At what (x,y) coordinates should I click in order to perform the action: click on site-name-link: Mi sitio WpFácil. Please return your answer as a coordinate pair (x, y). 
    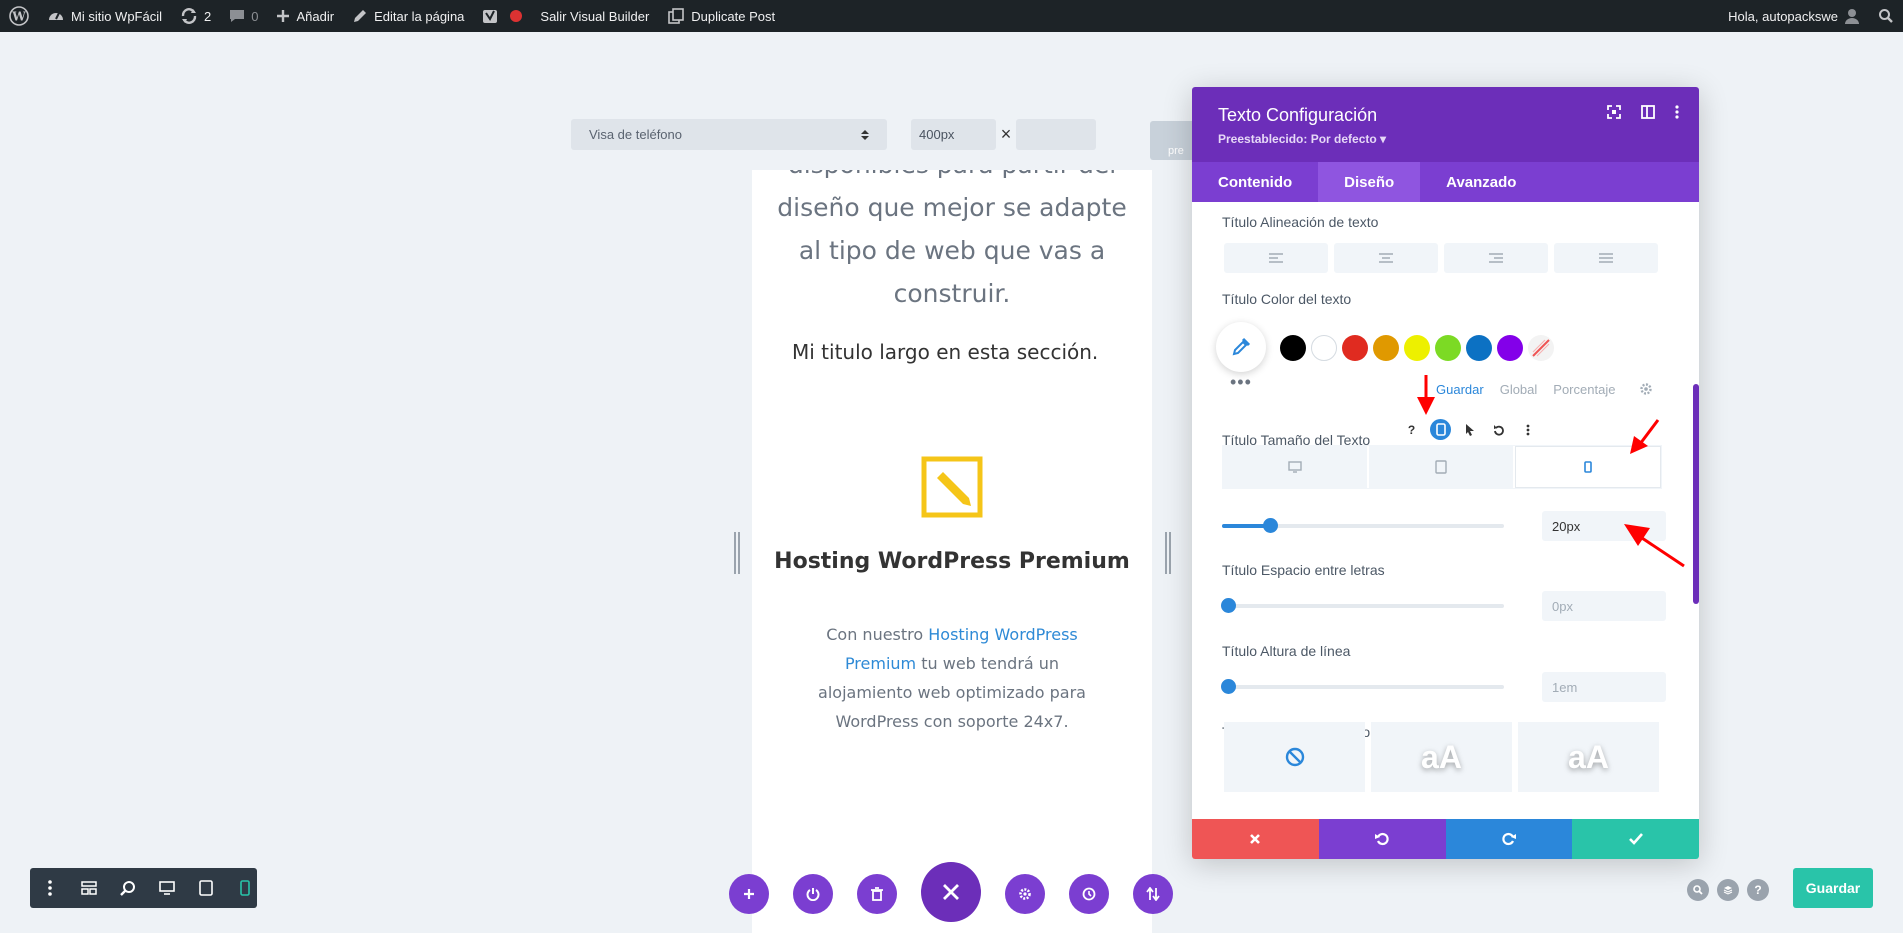
    Looking at the image, I should click on (104, 16).